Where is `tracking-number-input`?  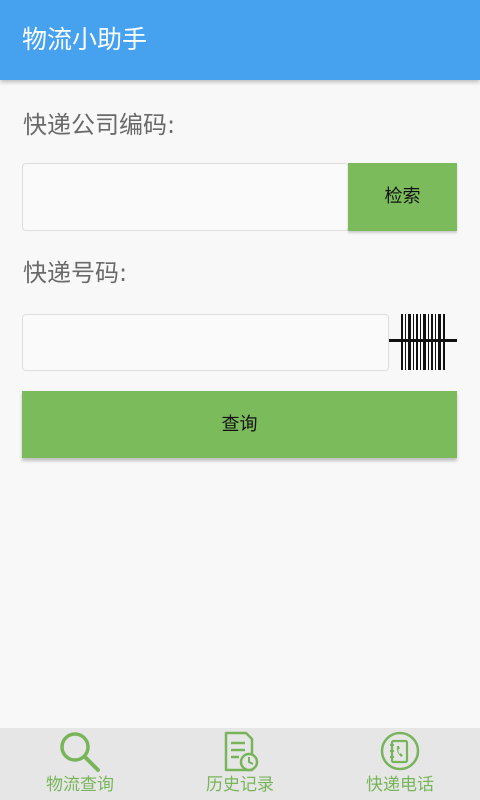
tracking-number-input is located at coordinates (205, 342).